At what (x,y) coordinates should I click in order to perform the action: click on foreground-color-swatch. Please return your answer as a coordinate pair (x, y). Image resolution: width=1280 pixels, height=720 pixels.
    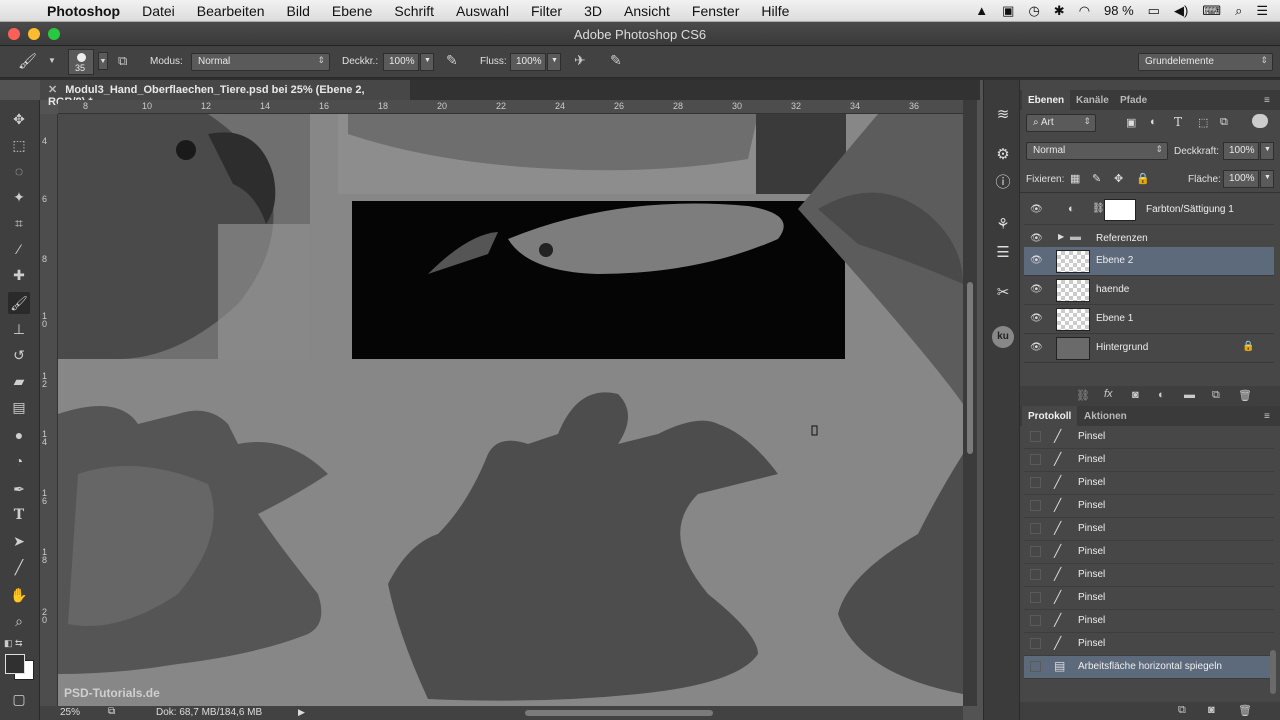
    Looking at the image, I should click on (15, 664).